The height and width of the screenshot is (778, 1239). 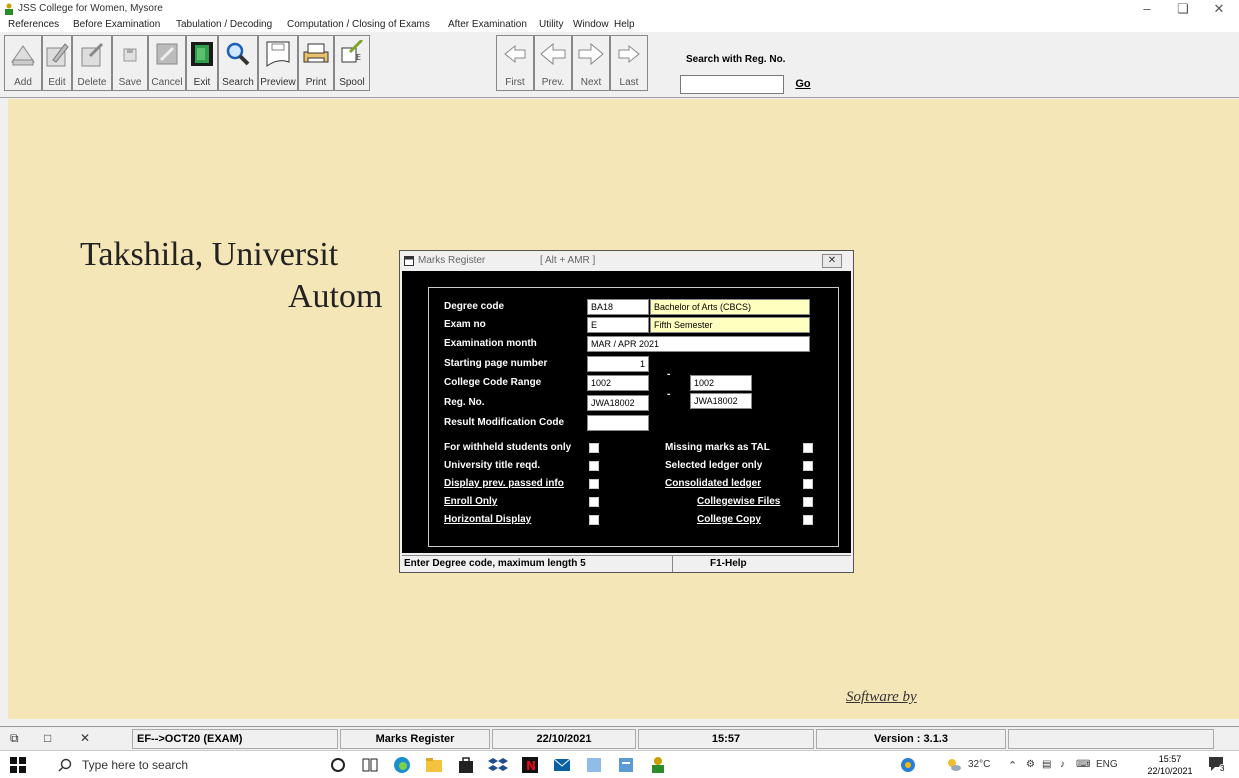 What do you see at coordinates (732, 84) in the screenshot?
I see `search-reg-input` at bounding box center [732, 84].